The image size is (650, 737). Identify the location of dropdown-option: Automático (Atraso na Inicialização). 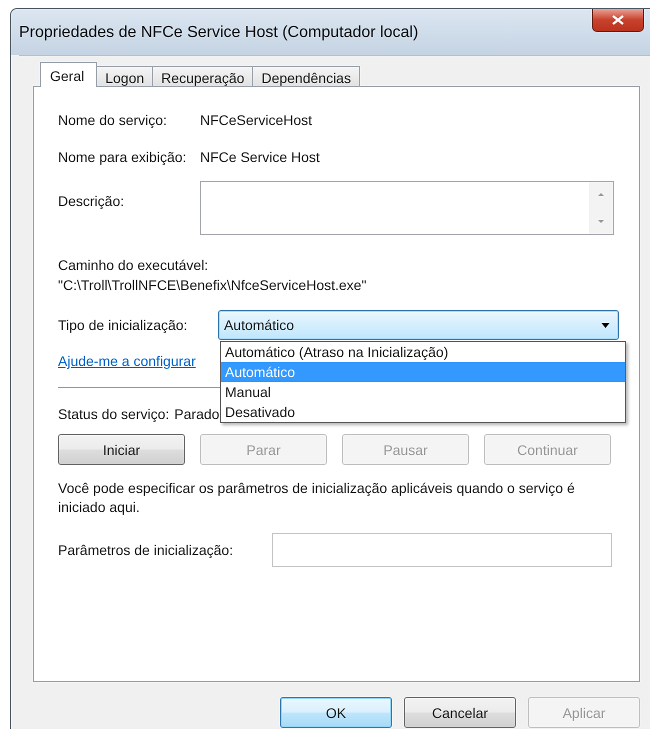
(423, 352).